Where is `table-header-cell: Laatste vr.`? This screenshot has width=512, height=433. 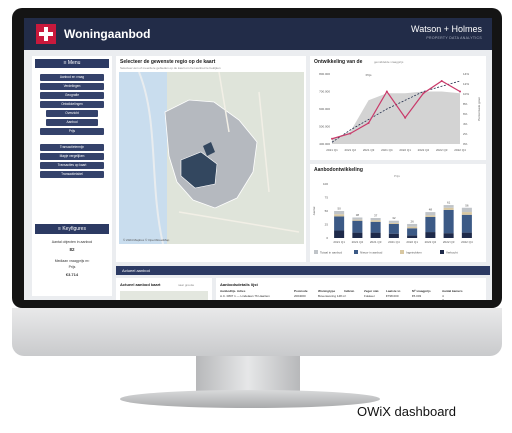
table-header-cell: Laatste vr. is located at coordinates (393, 291).